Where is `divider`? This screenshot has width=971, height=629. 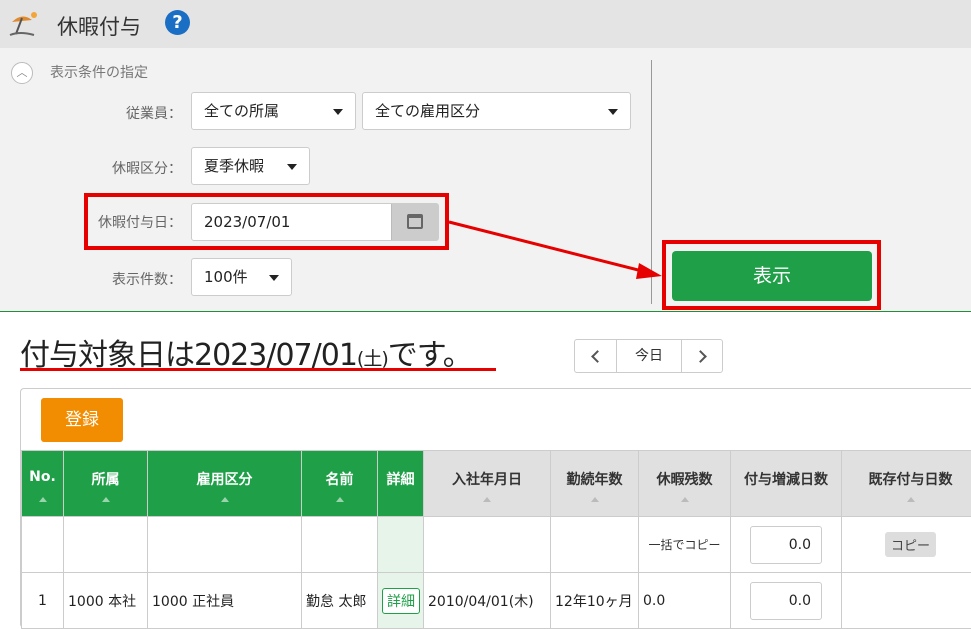
divider is located at coordinates (651, 182).